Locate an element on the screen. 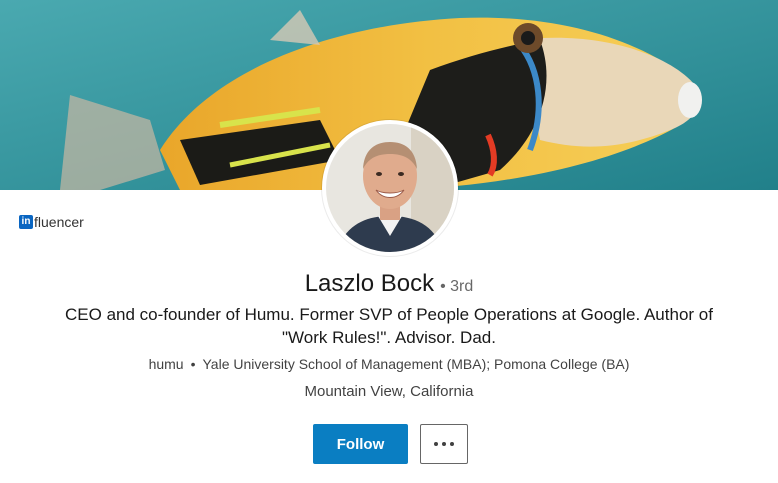  influencer-label: fluencer is located at coordinates (59, 222).